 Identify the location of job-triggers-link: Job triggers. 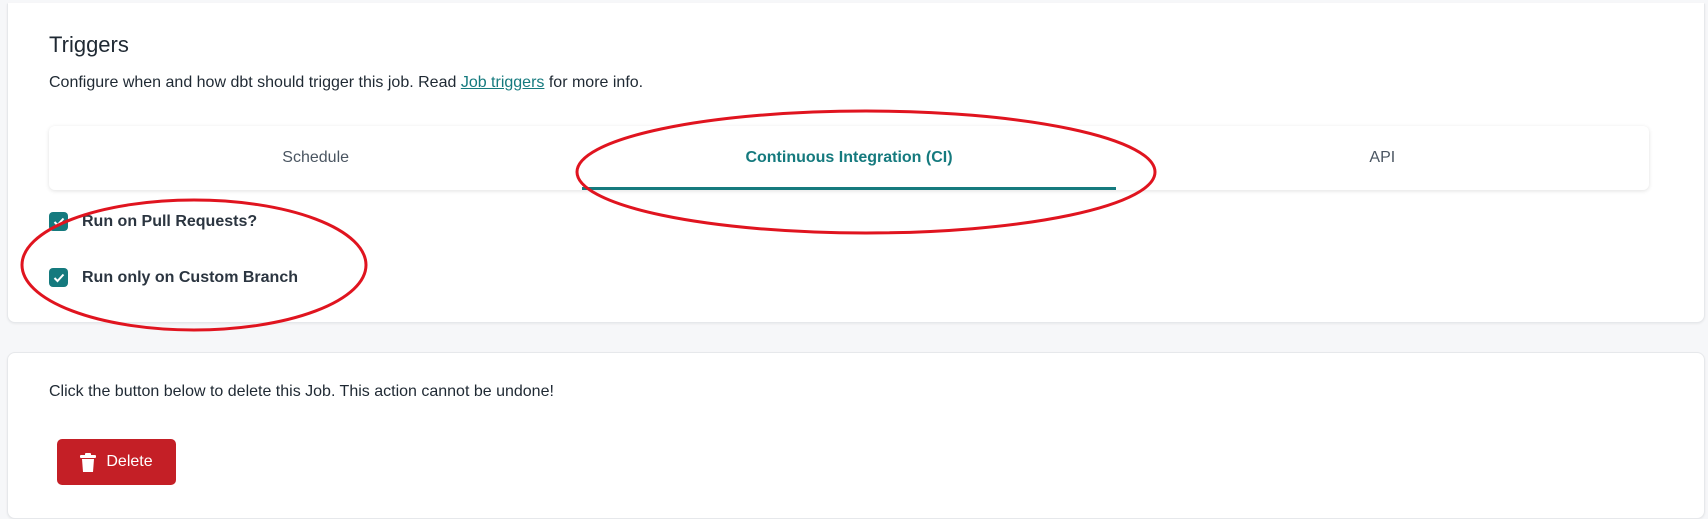
(503, 82).